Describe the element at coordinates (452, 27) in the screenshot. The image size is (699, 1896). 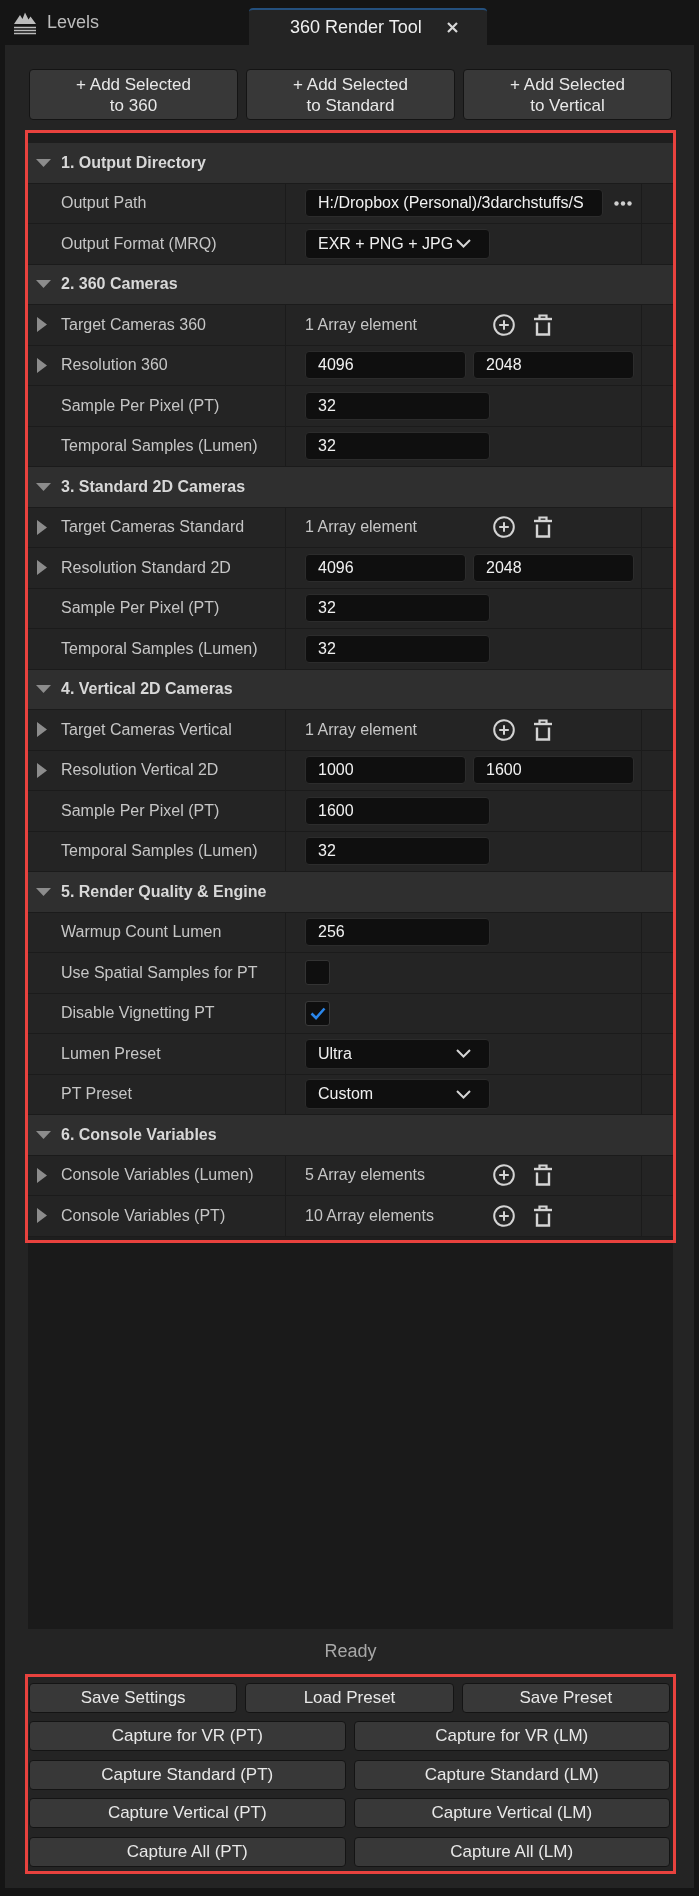
I see `close-icon` at that location.